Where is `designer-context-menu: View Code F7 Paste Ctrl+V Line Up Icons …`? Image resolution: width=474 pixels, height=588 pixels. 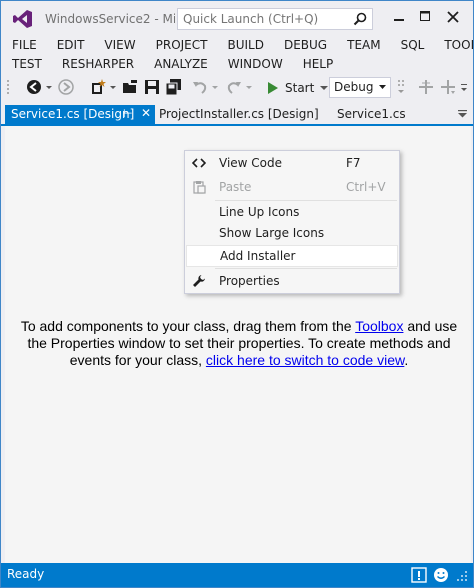
designer-context-menu: View Code F7 Paste Ctrl+V Line Up Icons … is located at coordinates (292, 222).